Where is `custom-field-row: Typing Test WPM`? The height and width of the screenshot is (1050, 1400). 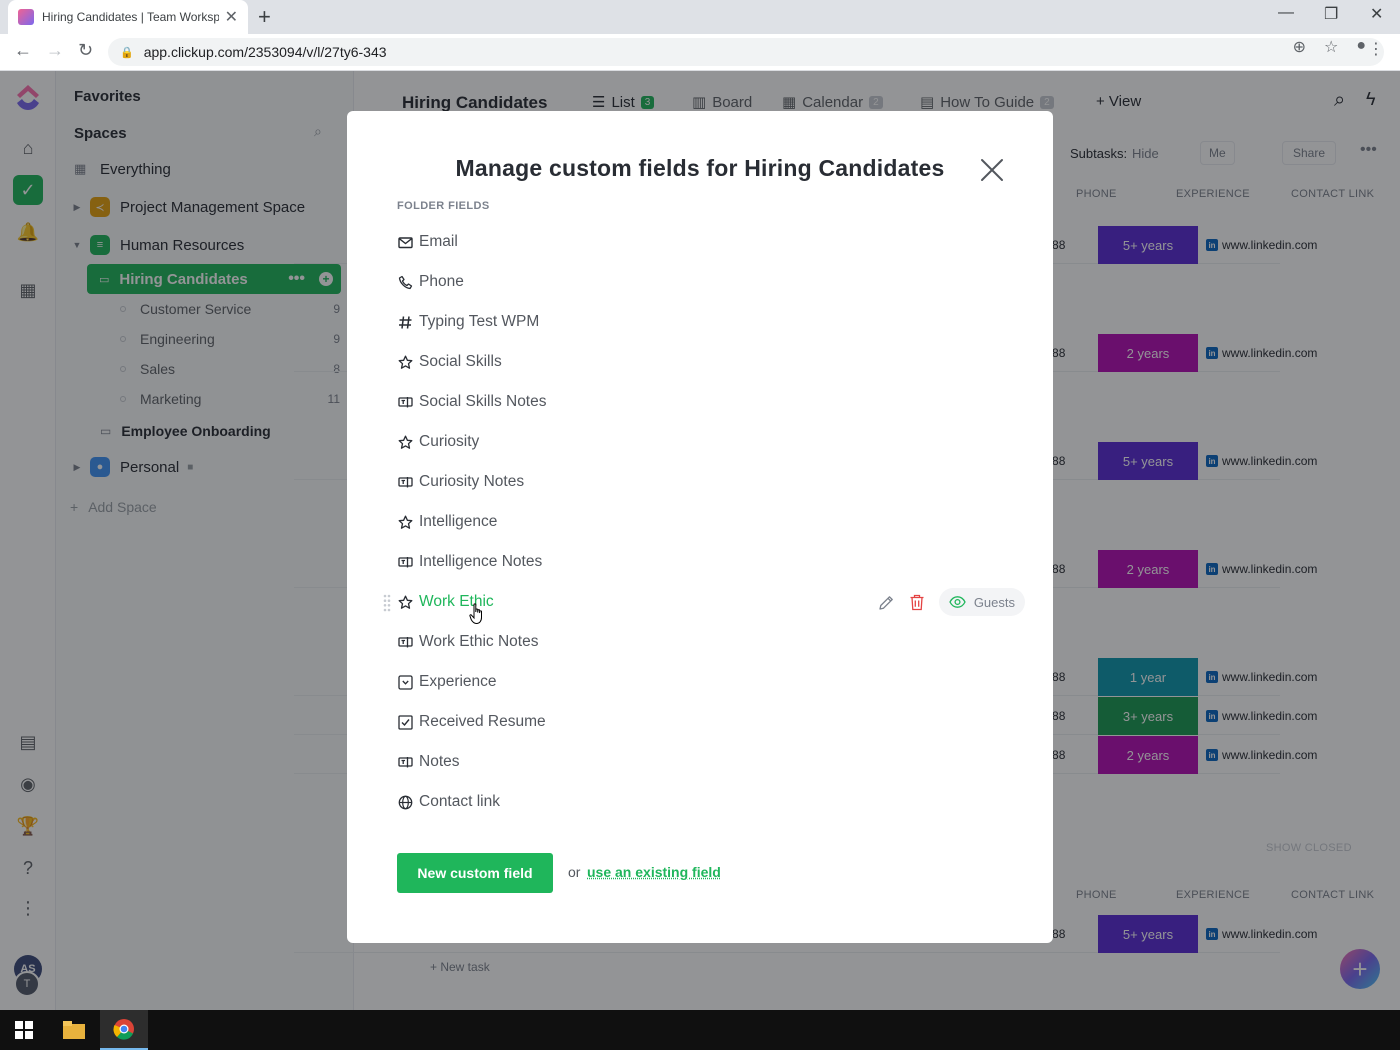 custom-field-row: Typing Test WPM is located at coordinates (707, 322).